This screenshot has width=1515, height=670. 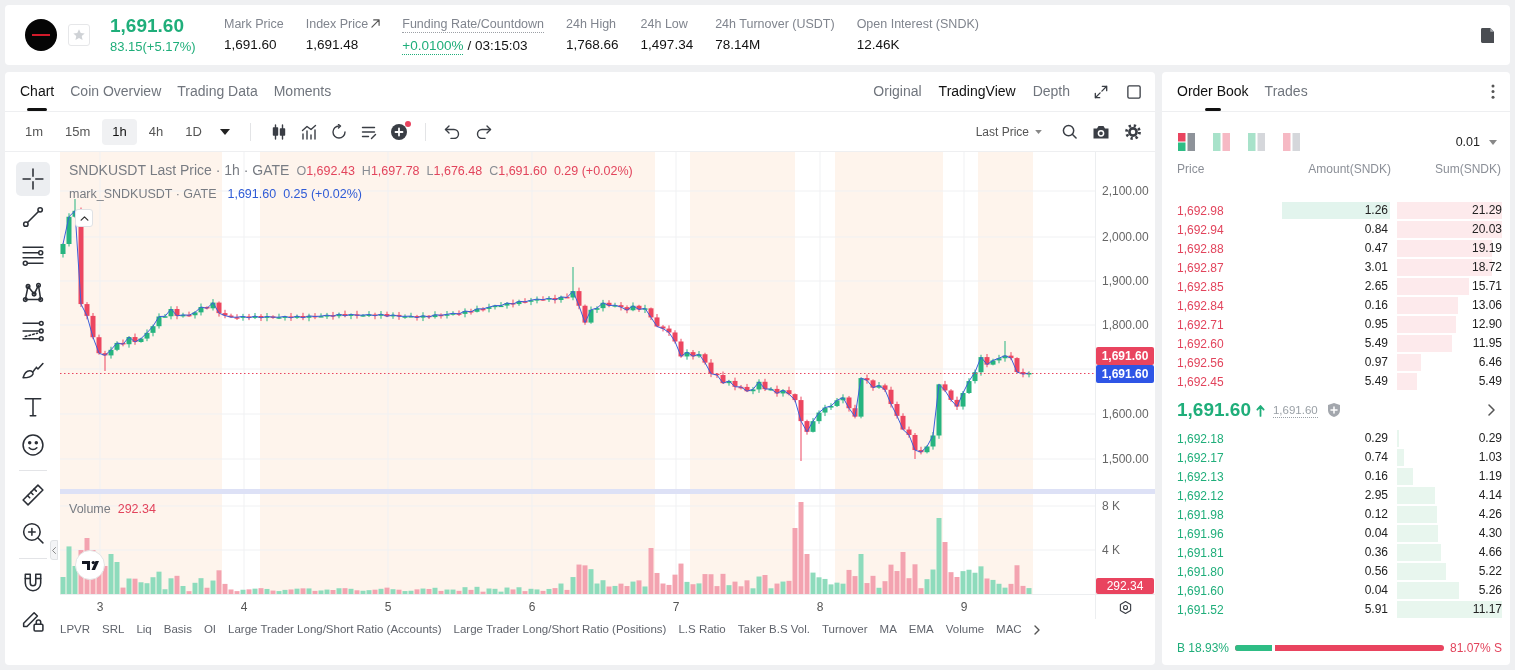 I want to click on bid-price: 1,692.12, so click(x=1201, y=496).